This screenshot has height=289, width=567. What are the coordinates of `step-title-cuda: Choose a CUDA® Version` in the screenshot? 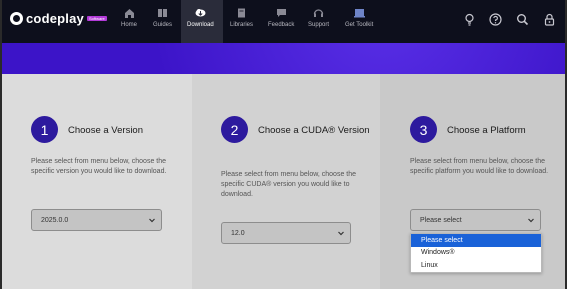 It's located at (314, 130).